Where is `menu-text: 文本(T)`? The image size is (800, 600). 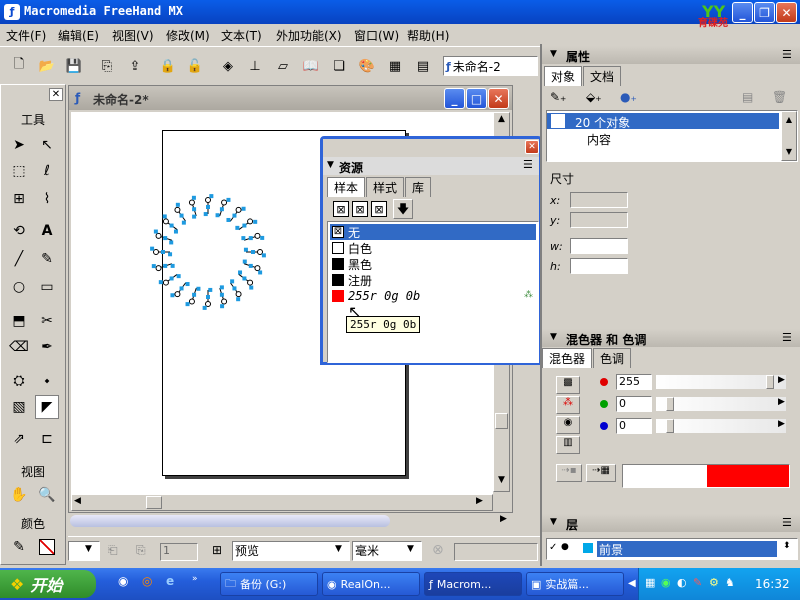 menu-text: 文本(T) is located at coordinates (241, 35).